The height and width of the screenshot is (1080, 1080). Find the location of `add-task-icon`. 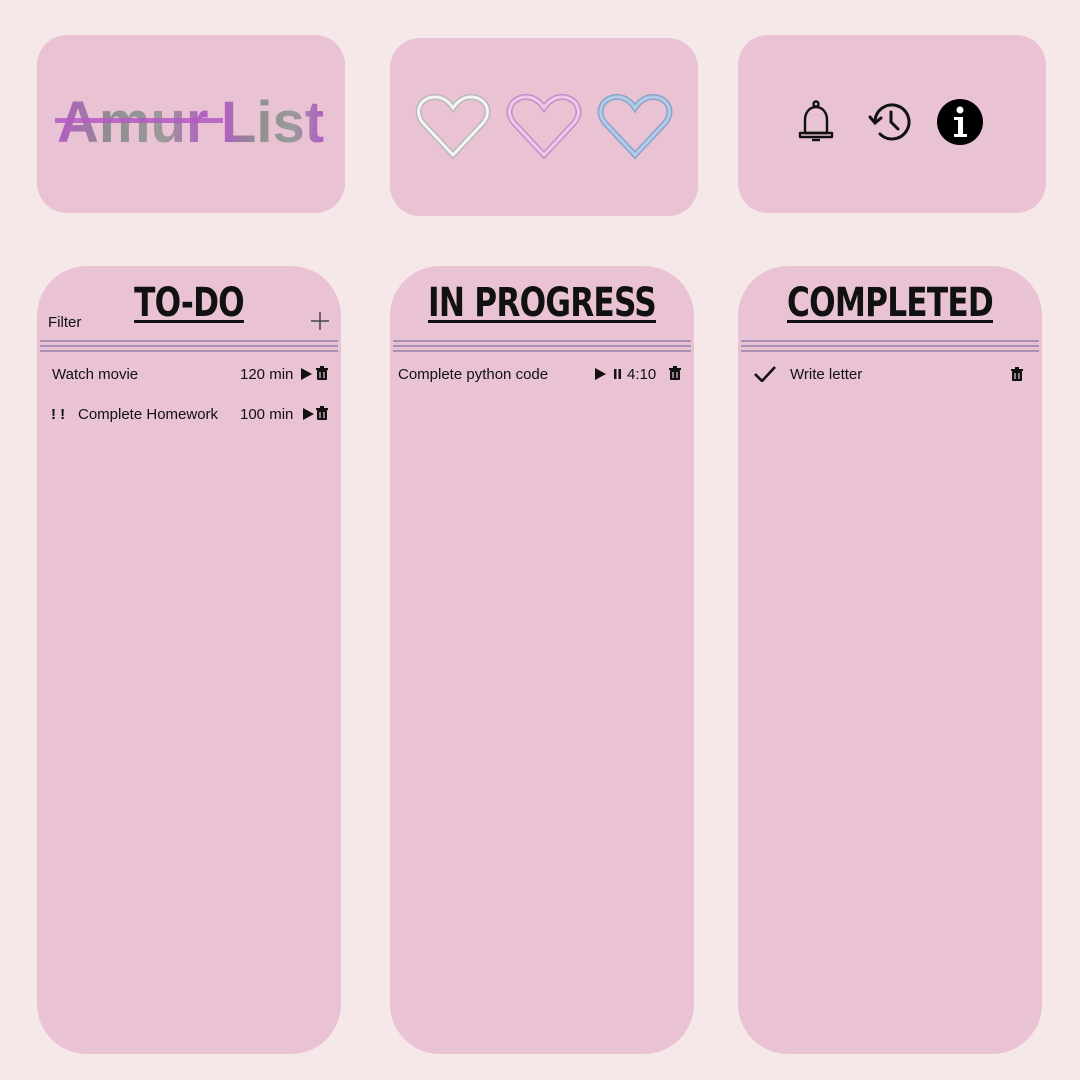

add-task-icon is located at coordinates (320, 321).